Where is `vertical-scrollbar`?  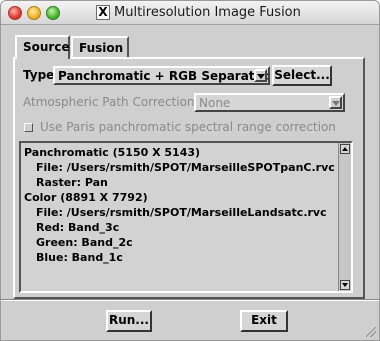
vertical-scrollbar is located at coordinates (344, 217).